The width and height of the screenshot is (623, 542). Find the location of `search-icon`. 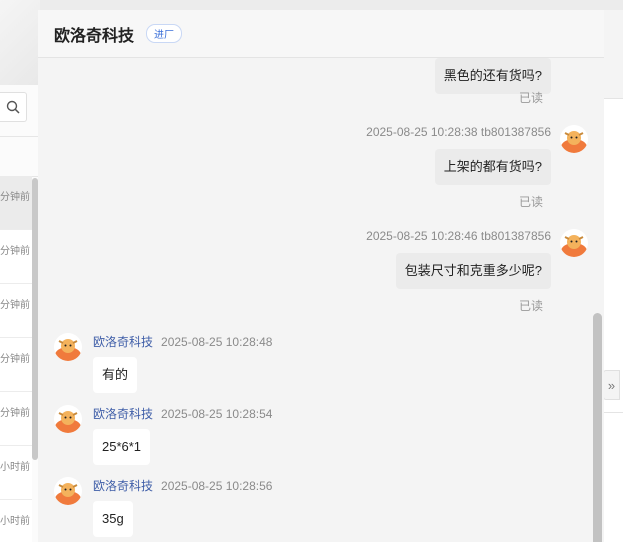

search-icon is located at coordinates (13, 107).